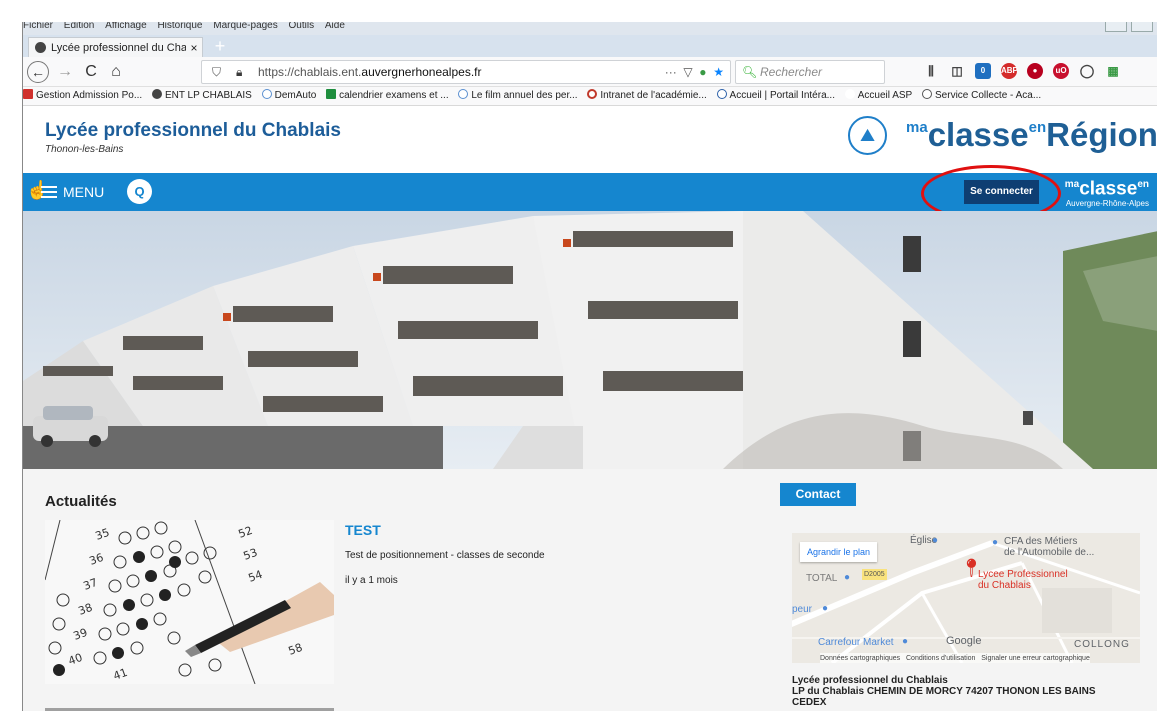  What do you see at coordinates (931, 71) in the screenshot?
I see `library-icon: ⫼` at bounding box center [931, 71].